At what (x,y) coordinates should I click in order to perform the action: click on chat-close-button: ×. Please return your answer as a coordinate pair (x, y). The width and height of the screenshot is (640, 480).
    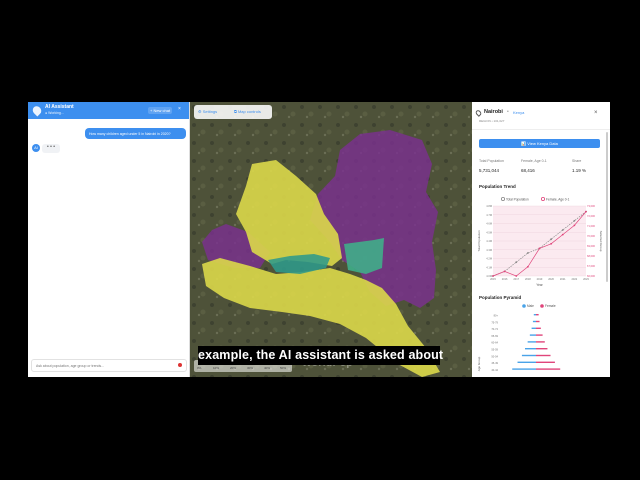
    Looking at the image, I should click on (179, 109).